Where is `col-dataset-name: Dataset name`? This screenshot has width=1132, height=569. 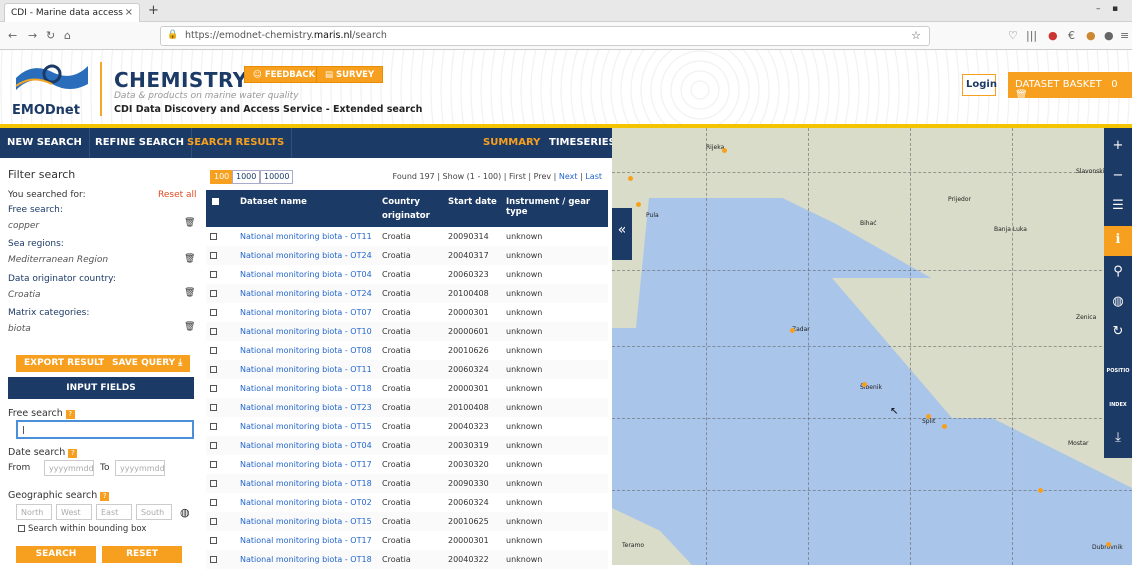
col-dataset-name: Dataset name is located at coordinates (273, 202).